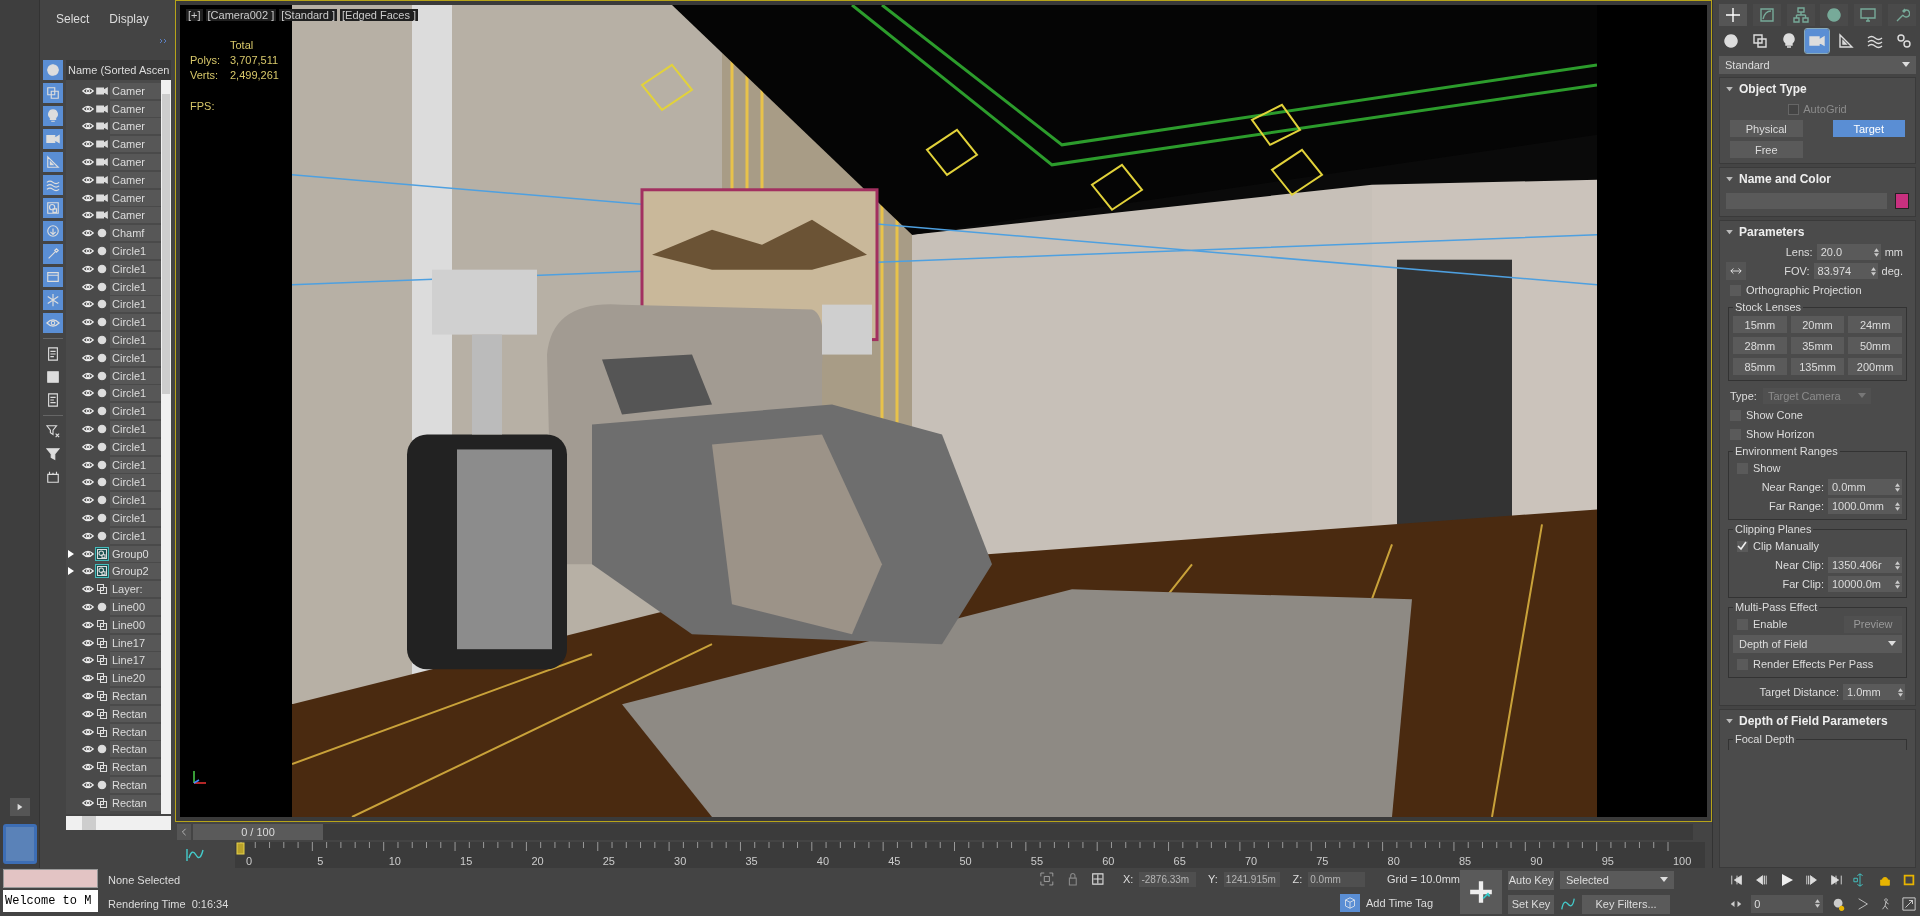 The width and height of the screenshot is (1920, 916). What do you see at coordinates (1742, 546) in the screenshot?
I see `checkbox` at bounding box center [1742, 546].